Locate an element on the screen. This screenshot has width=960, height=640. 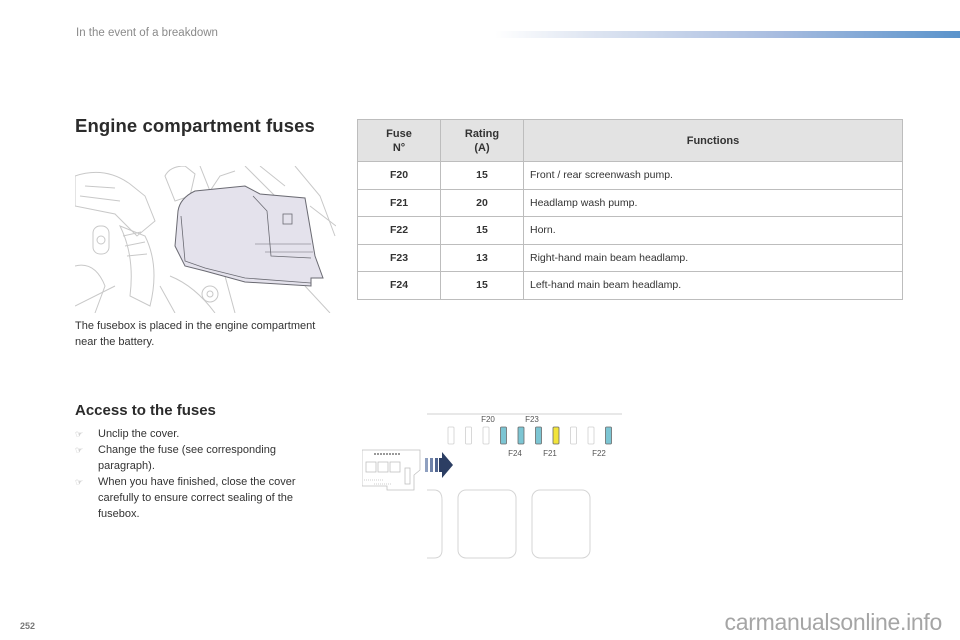
table-header-row: Fuse N° Rating (A) Functions is located at coordinates (630, 140).